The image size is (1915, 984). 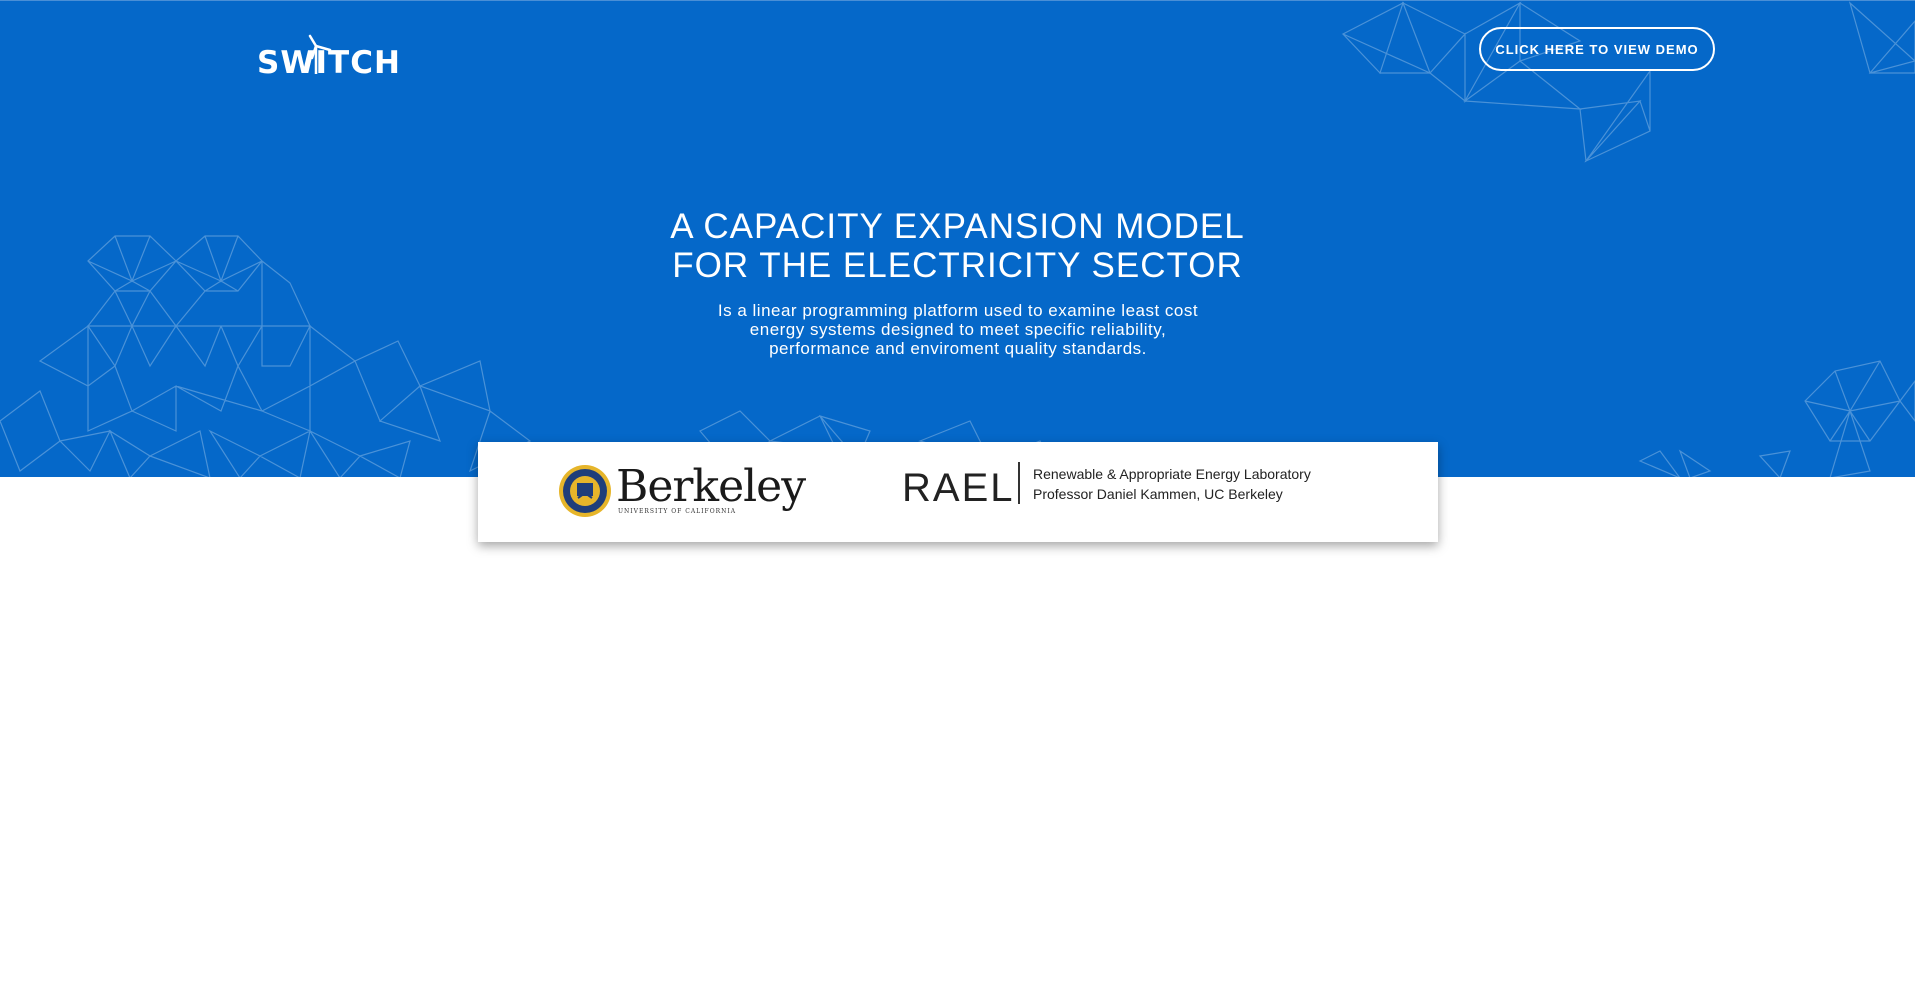 What do you see at coordinates (958, 488) in the screenshot?
I see `rael-wordmark: RAEL` at bounding box center [958, 488].